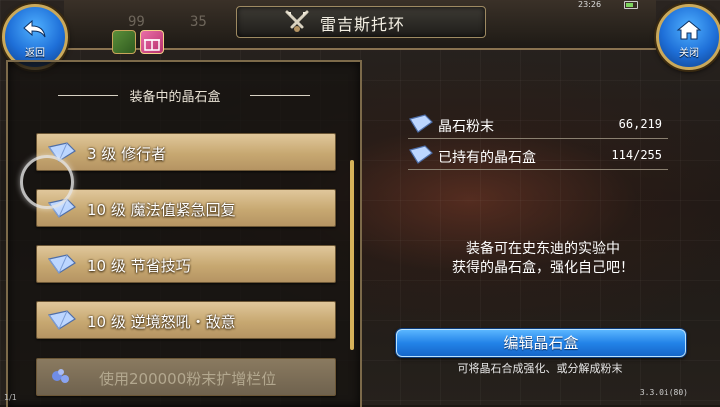 The width and height of the screenshot is (720, 407). What do you see at coordinates (136, 22) in the screenshot?
I see `bg-number: 99` at bounding box center [136, 22].